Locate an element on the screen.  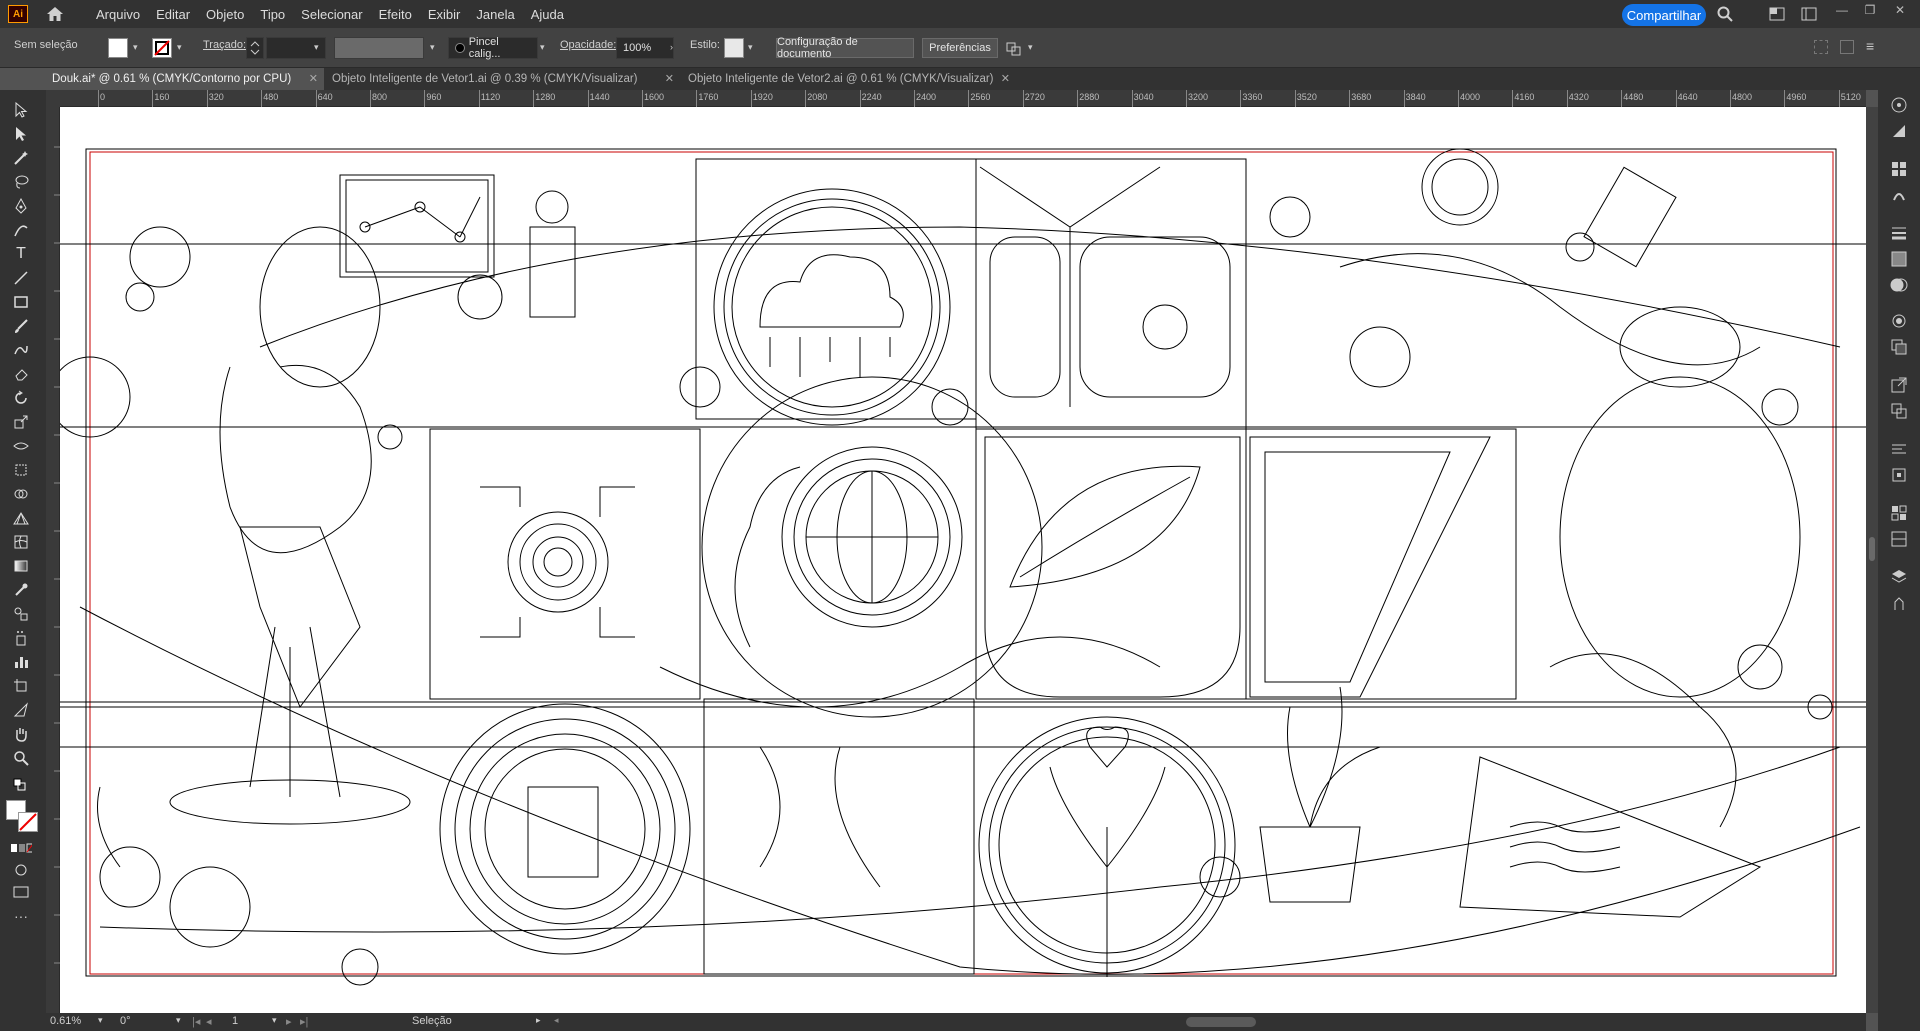
color-mode-icons is located at coordinates (21, 848).